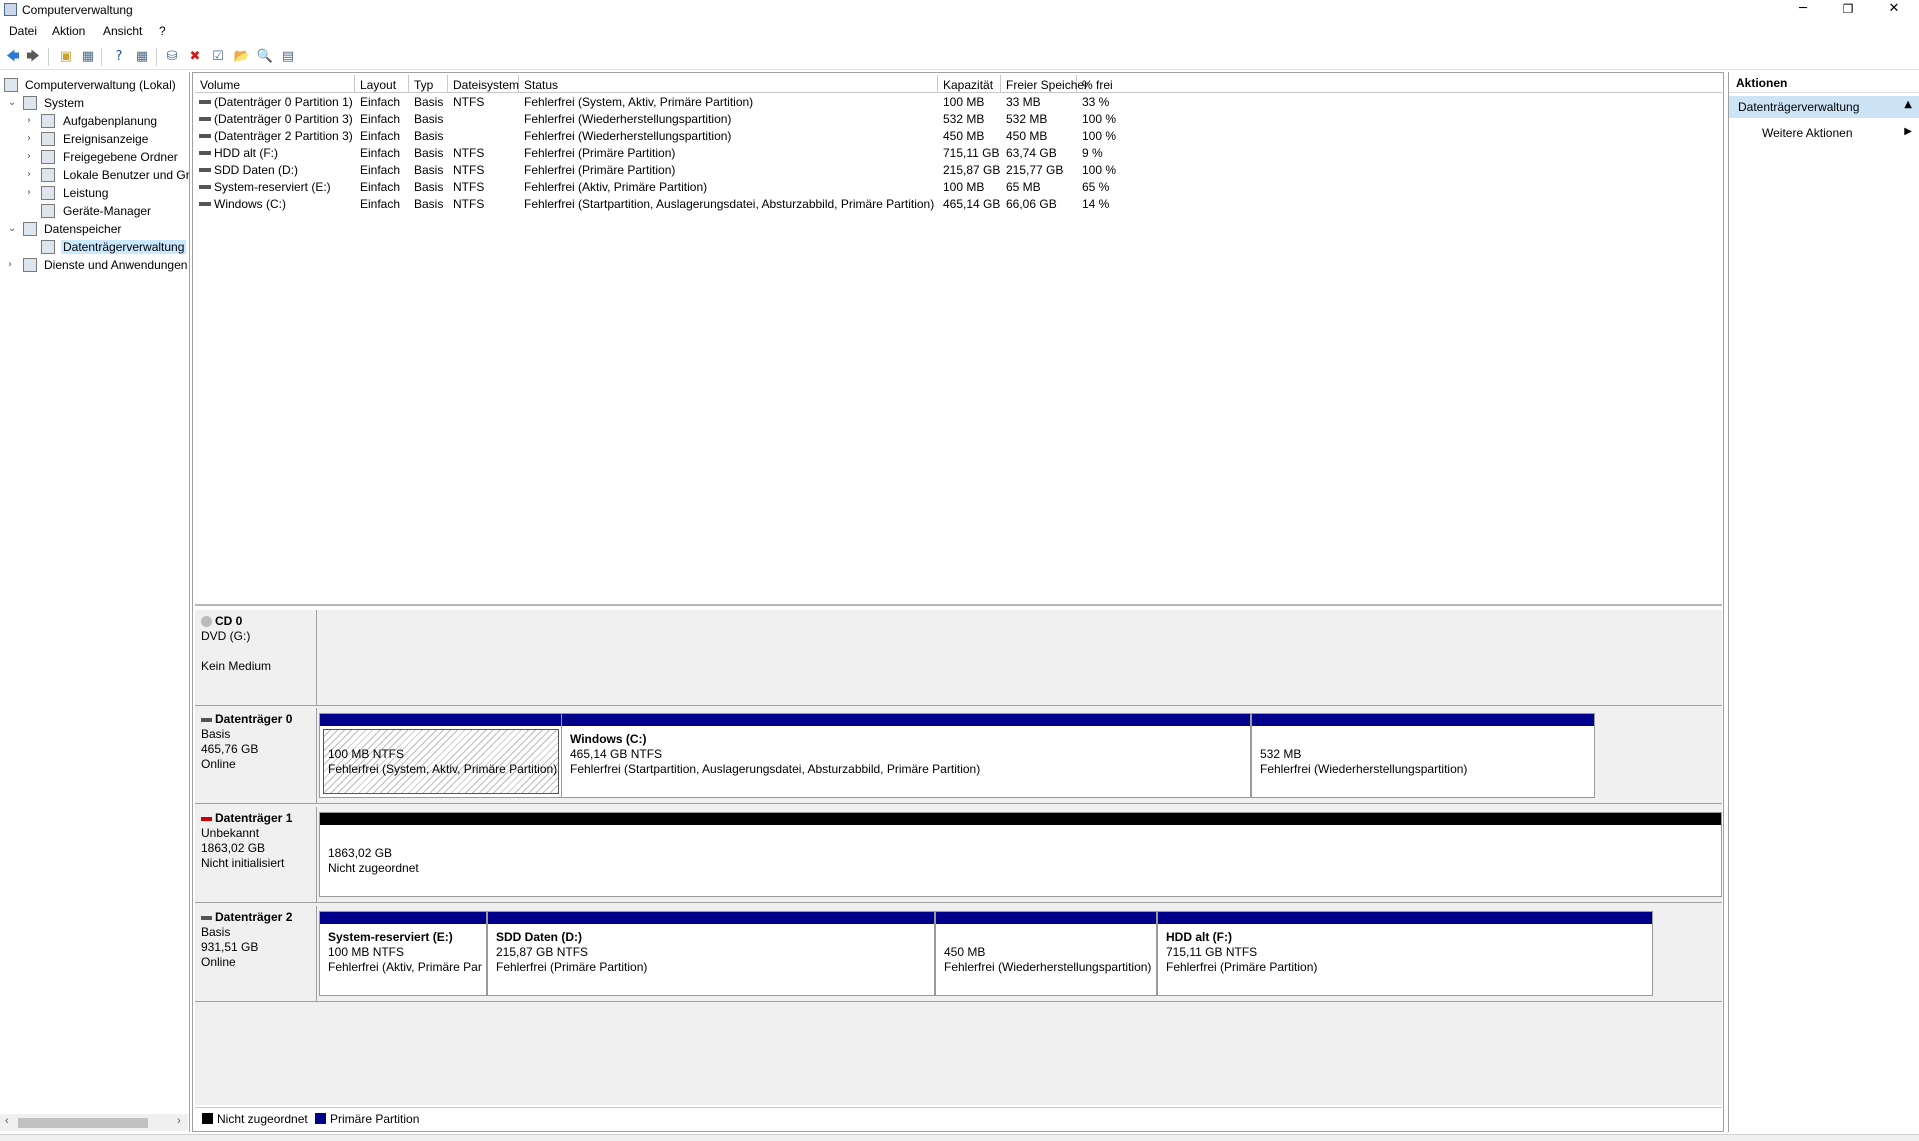 This screenshot has height=1141, width=1919. I want to click on tree-item-datenspeicher: ⌄ Datenspeicher, so click(94, 229).